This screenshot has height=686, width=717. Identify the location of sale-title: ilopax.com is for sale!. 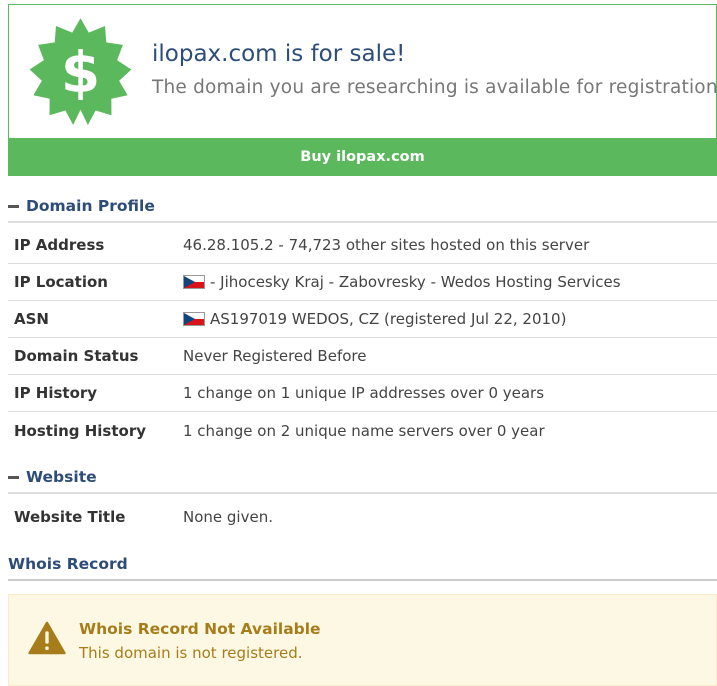
(279, 54).